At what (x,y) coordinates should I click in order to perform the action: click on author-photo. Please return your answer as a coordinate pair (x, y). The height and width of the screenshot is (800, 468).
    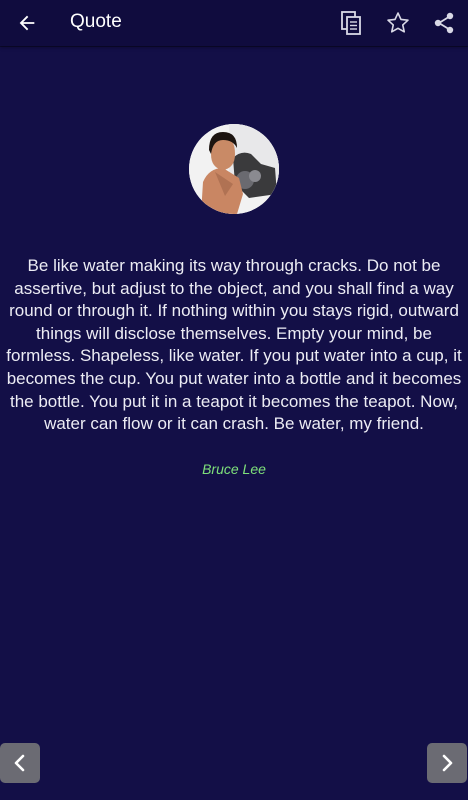
    Looking at the image, I should click on (234, 169).